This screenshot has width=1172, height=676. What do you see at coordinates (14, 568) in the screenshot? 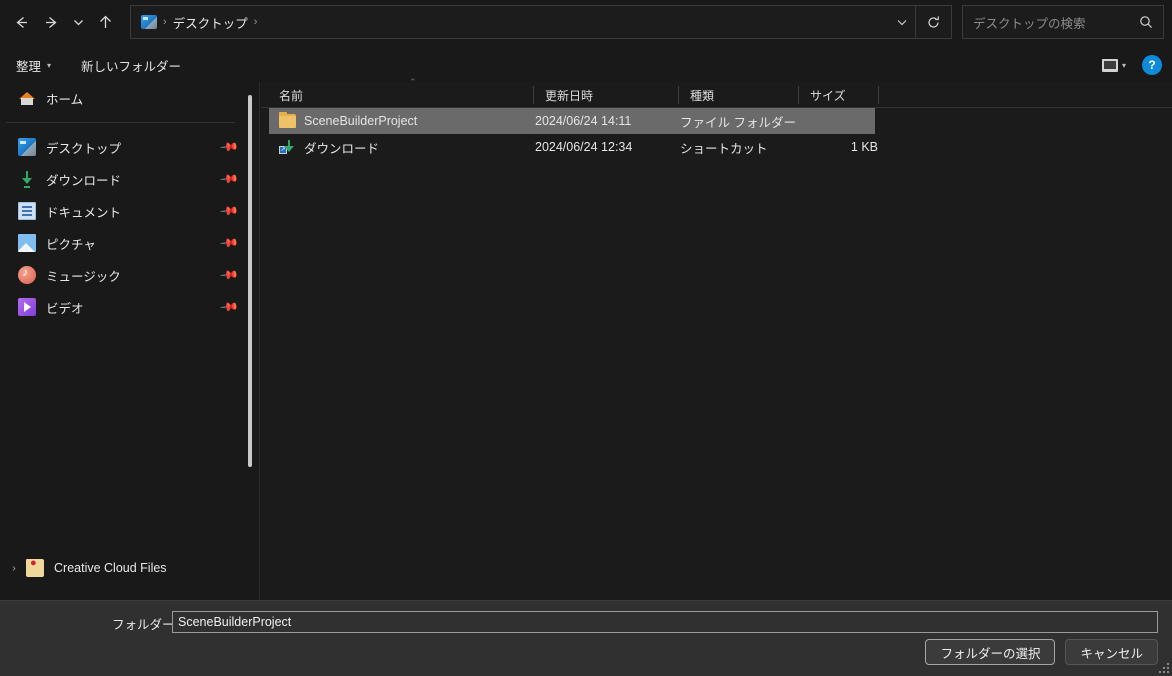
I see `chevron-right-icon: ›` at bounding box center [14, 568].